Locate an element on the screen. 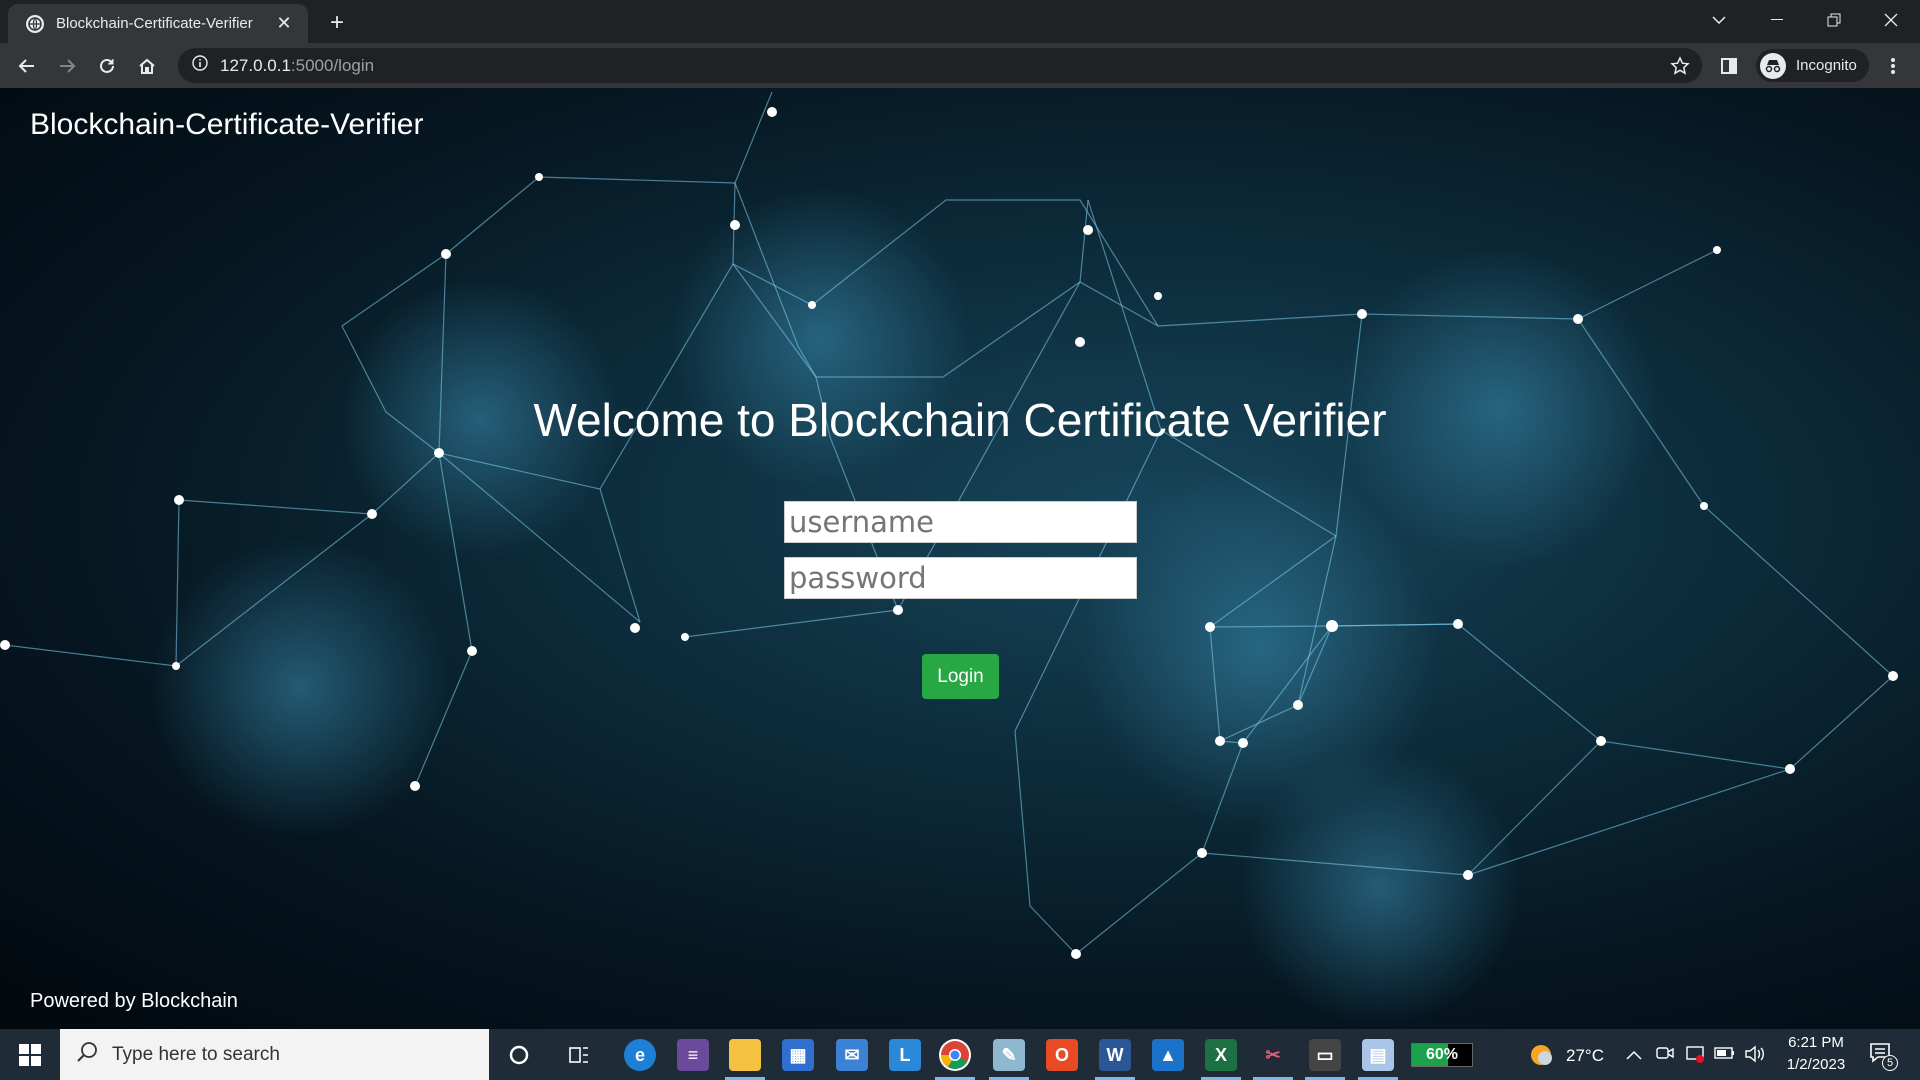  windows-logo-icon is located at coordinates (30, 1054).